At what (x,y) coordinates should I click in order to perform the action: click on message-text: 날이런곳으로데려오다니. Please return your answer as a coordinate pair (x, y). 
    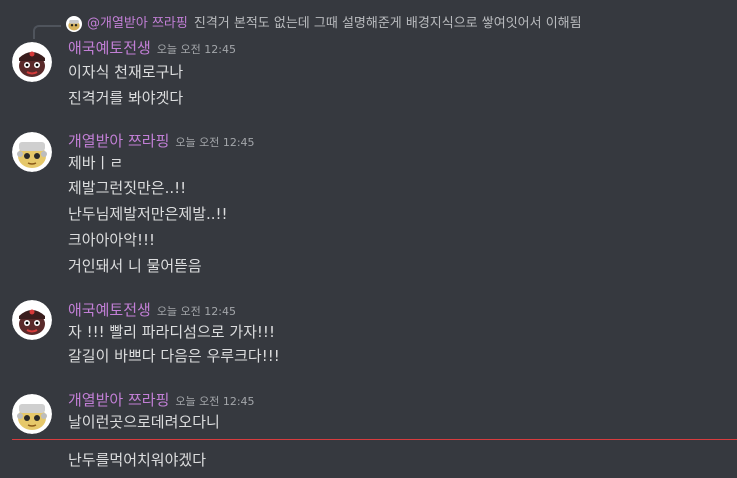
    Looking at the image, I should click on (144, 422).